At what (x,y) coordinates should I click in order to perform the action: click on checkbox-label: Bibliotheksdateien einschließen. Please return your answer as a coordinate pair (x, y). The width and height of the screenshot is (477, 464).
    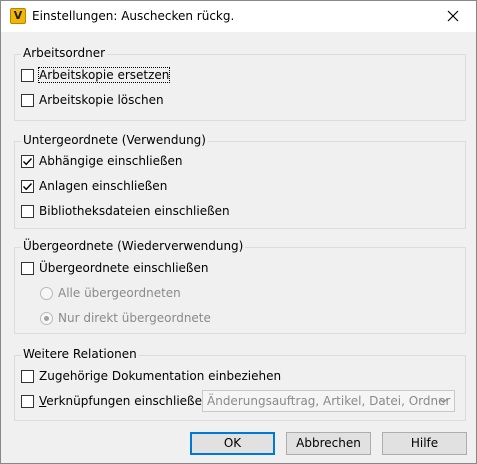
    Looking at the image, I should click on (134, 211).